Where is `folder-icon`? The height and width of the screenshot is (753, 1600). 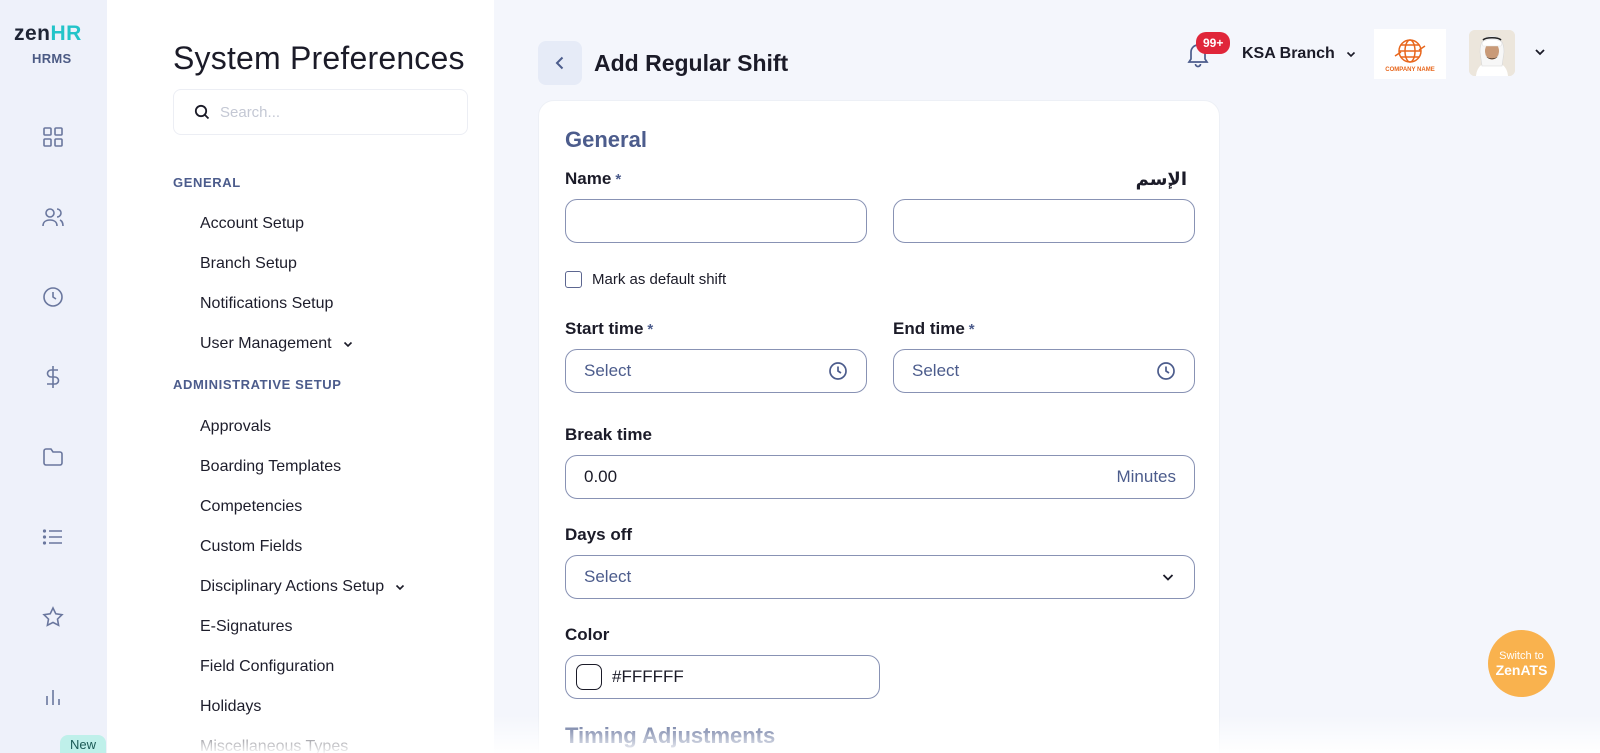
folder-icon is located at coordinates (53, 457).